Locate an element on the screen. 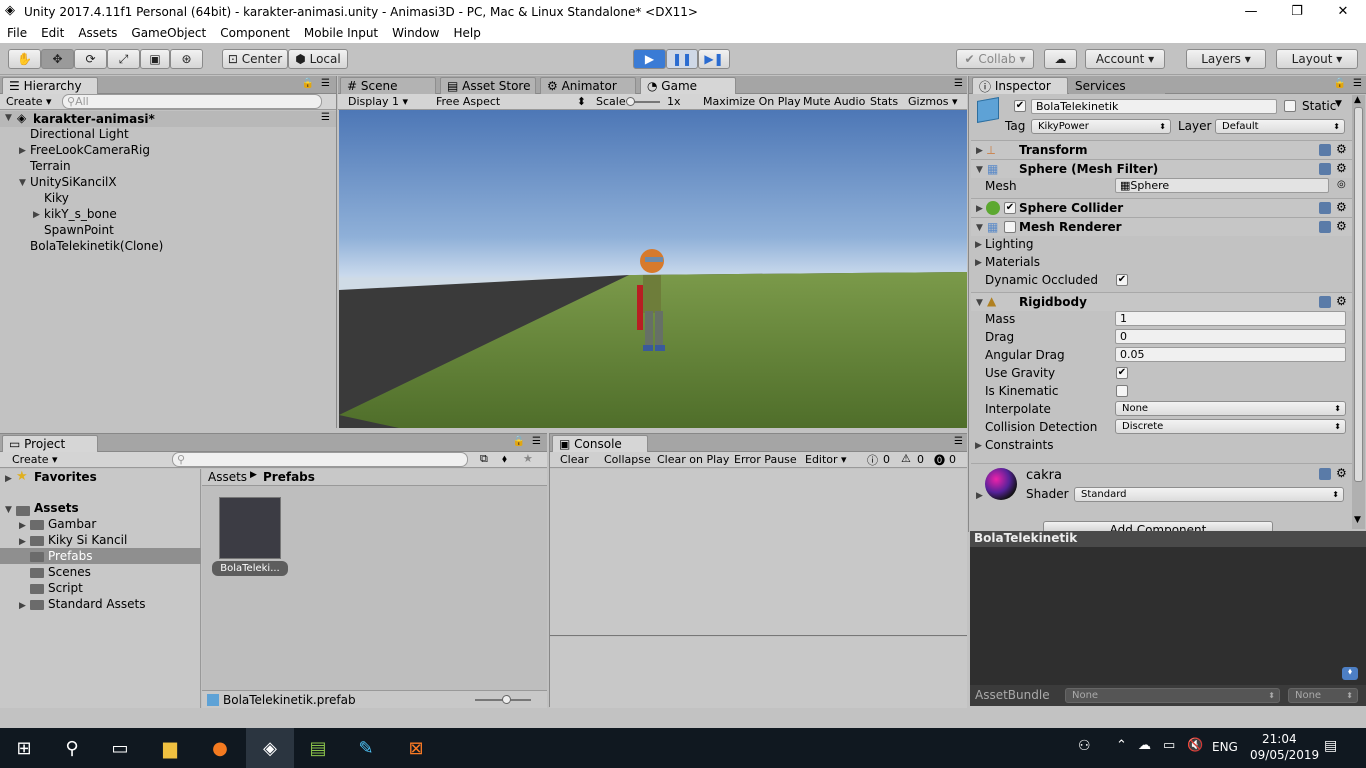 This screenshot has height=768, width=1366. warning-icon: ⚠ is located at coordinates (906, 458).